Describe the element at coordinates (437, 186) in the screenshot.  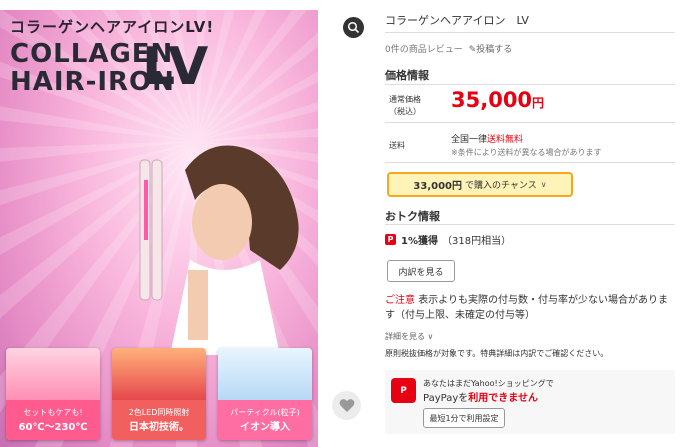
I see `chance-amount: 33,000円` at that location.